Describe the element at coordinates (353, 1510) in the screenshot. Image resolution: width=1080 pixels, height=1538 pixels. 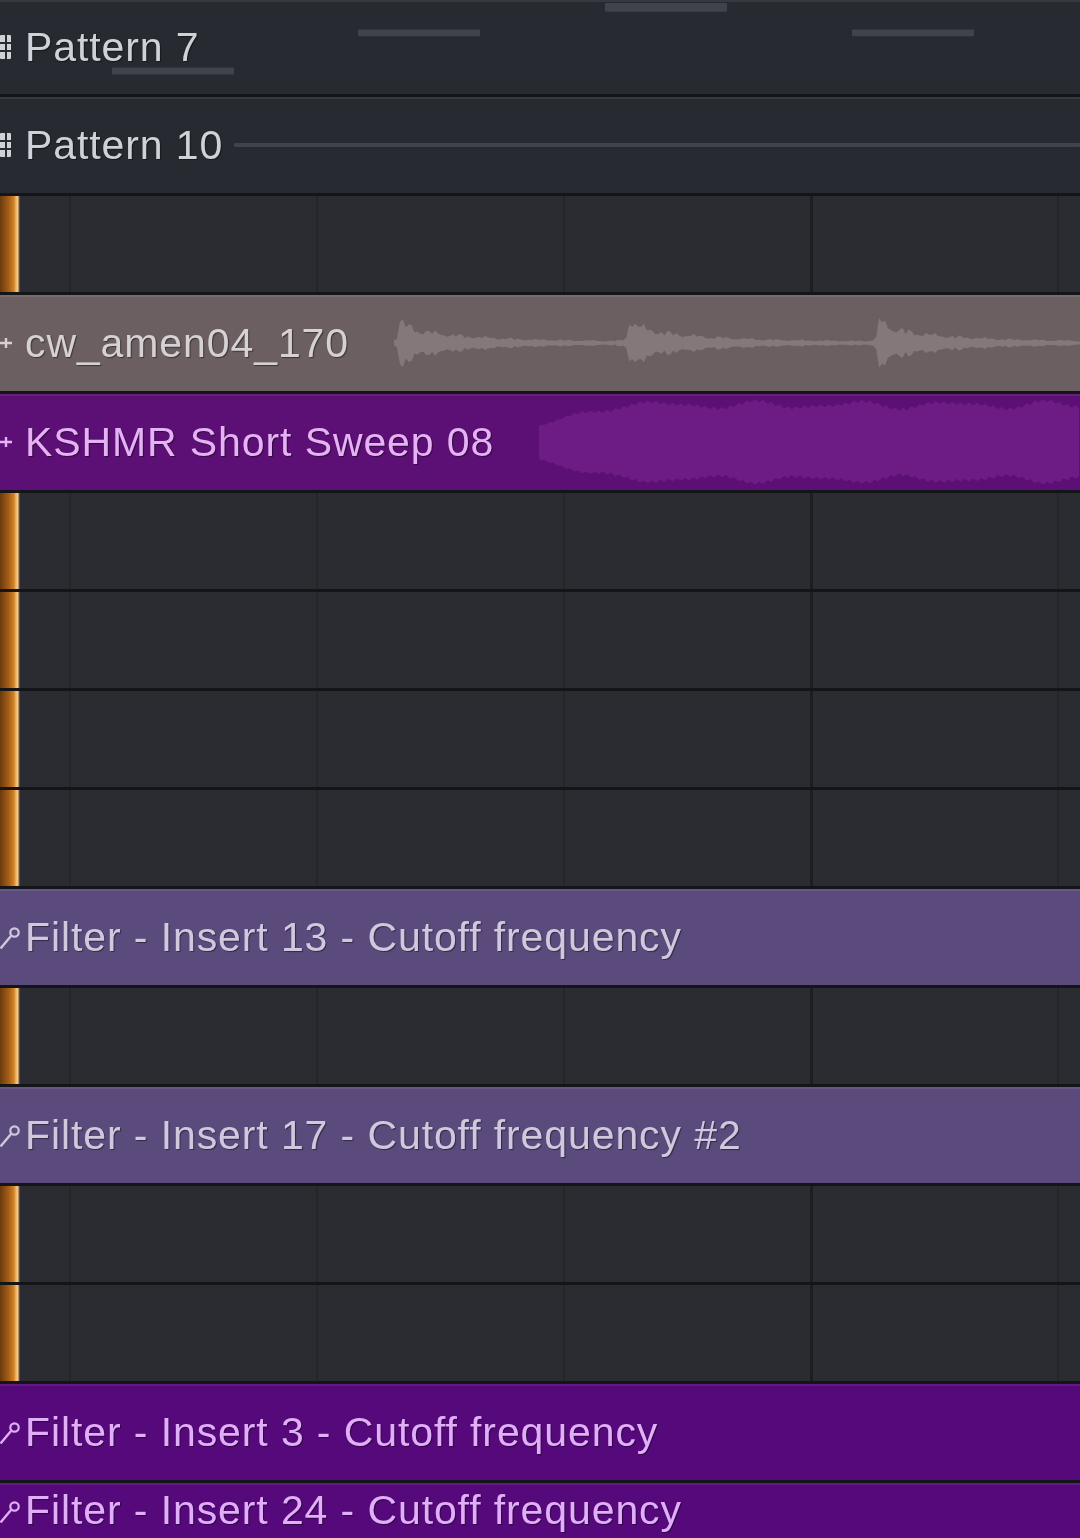
I see `clip-label: Filter - Insert 24 - Cutoff frequency` at that location.